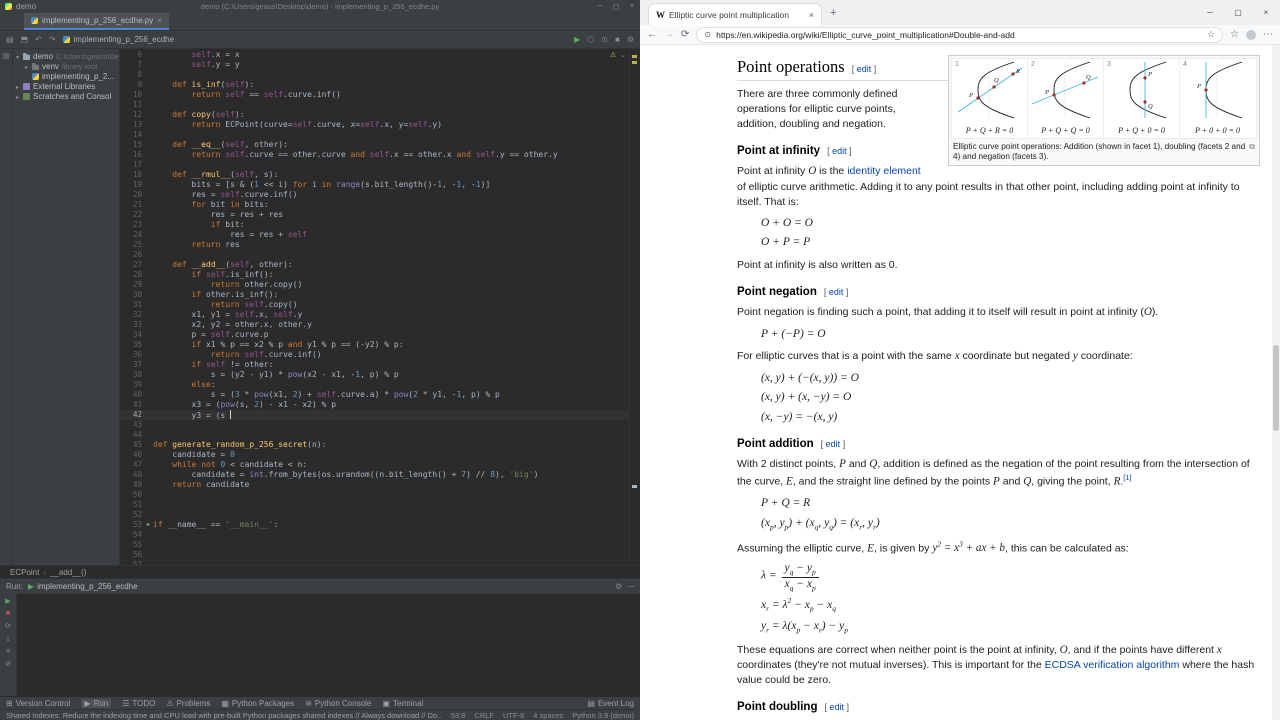 The height and width of the screenshot is (720, 1280). I want to click on line-number: 32, so click(132, 315).